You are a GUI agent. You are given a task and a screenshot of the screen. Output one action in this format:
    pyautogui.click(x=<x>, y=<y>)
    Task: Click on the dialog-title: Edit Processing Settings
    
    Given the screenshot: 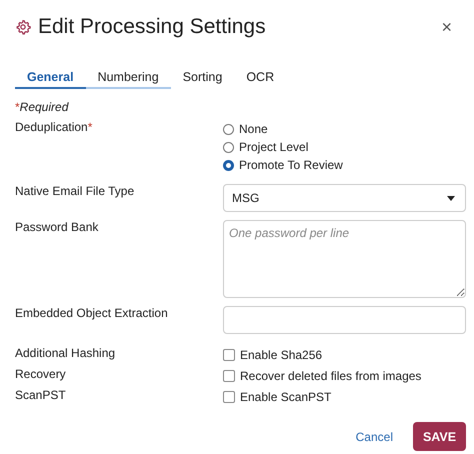 What is the action you would take?
    pyautogui.click(x=152, y=27)
    